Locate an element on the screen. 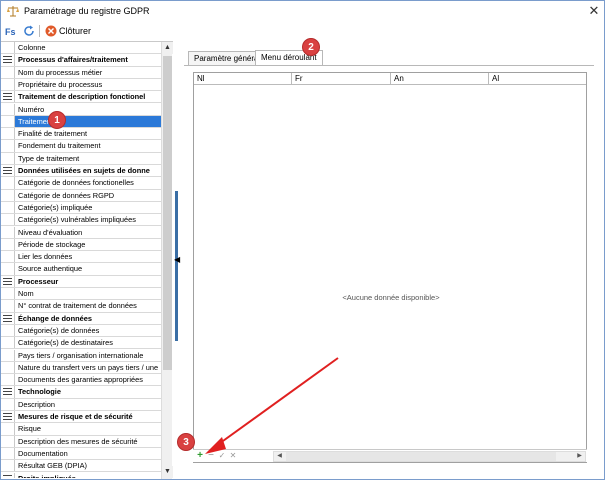 This screenshot has width=605, height=480. column-header-nl: Nl is located at coordinates (243, 79).